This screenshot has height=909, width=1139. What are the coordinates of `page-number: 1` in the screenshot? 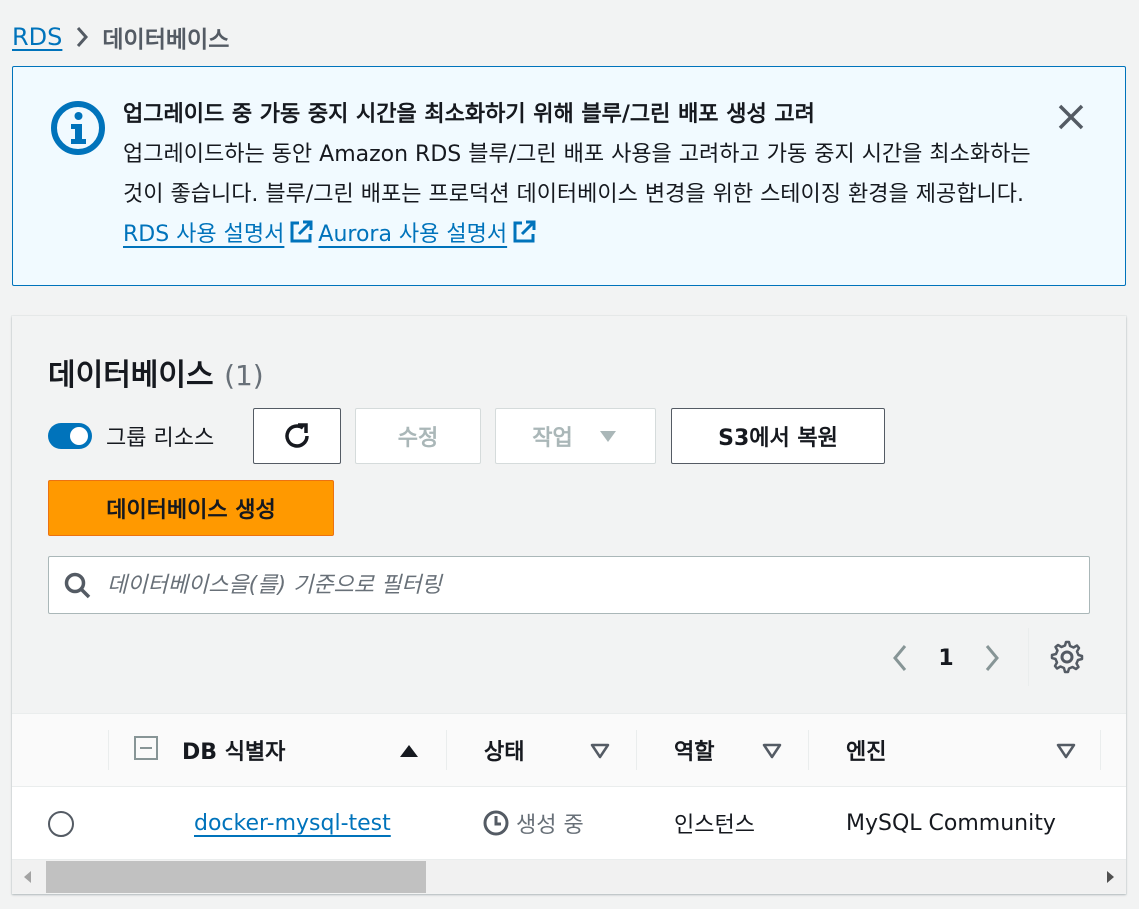 It's located at (946, 658).